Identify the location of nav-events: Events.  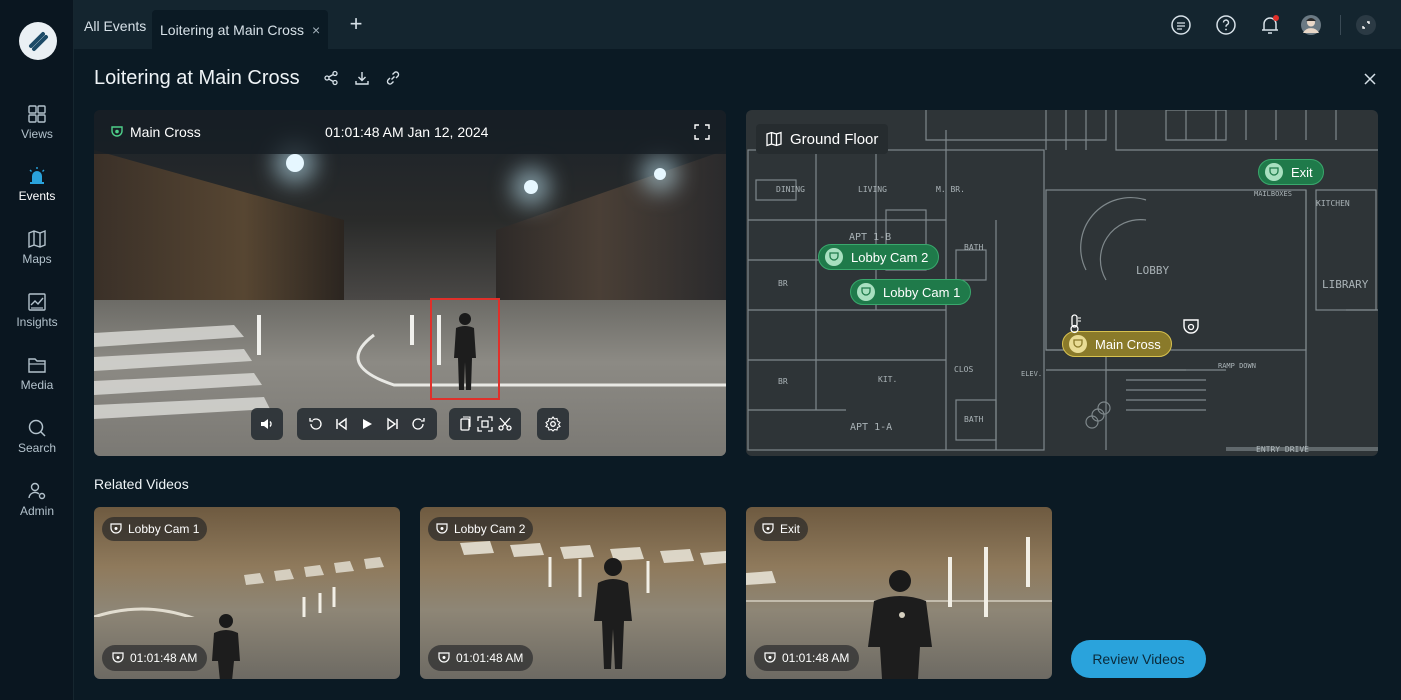
(37, 194).